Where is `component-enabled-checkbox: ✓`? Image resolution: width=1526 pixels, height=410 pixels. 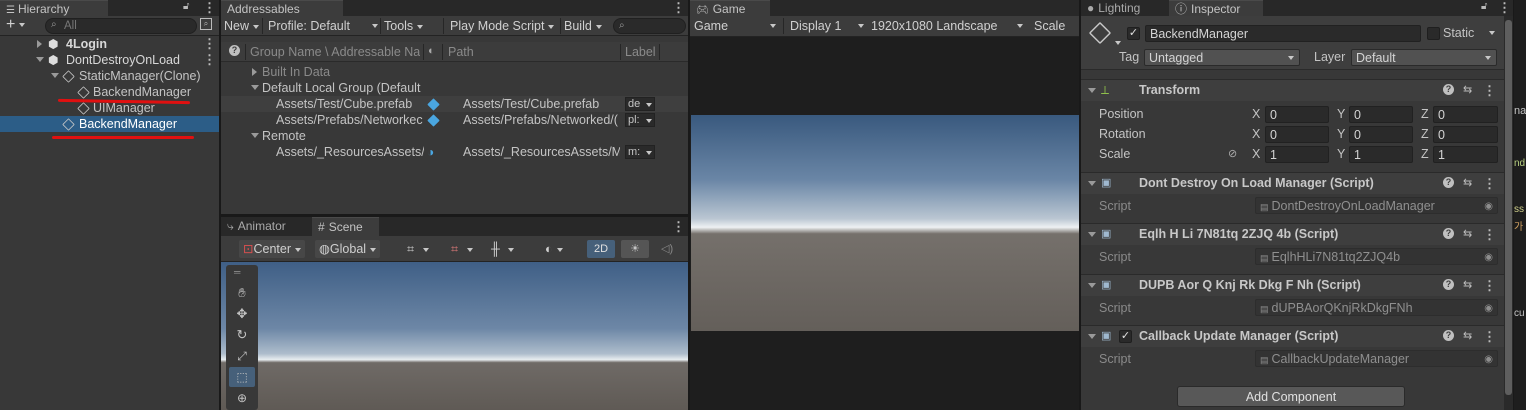 component-enabled-checkbox: ✓ is located at coordinates (1125, 336).